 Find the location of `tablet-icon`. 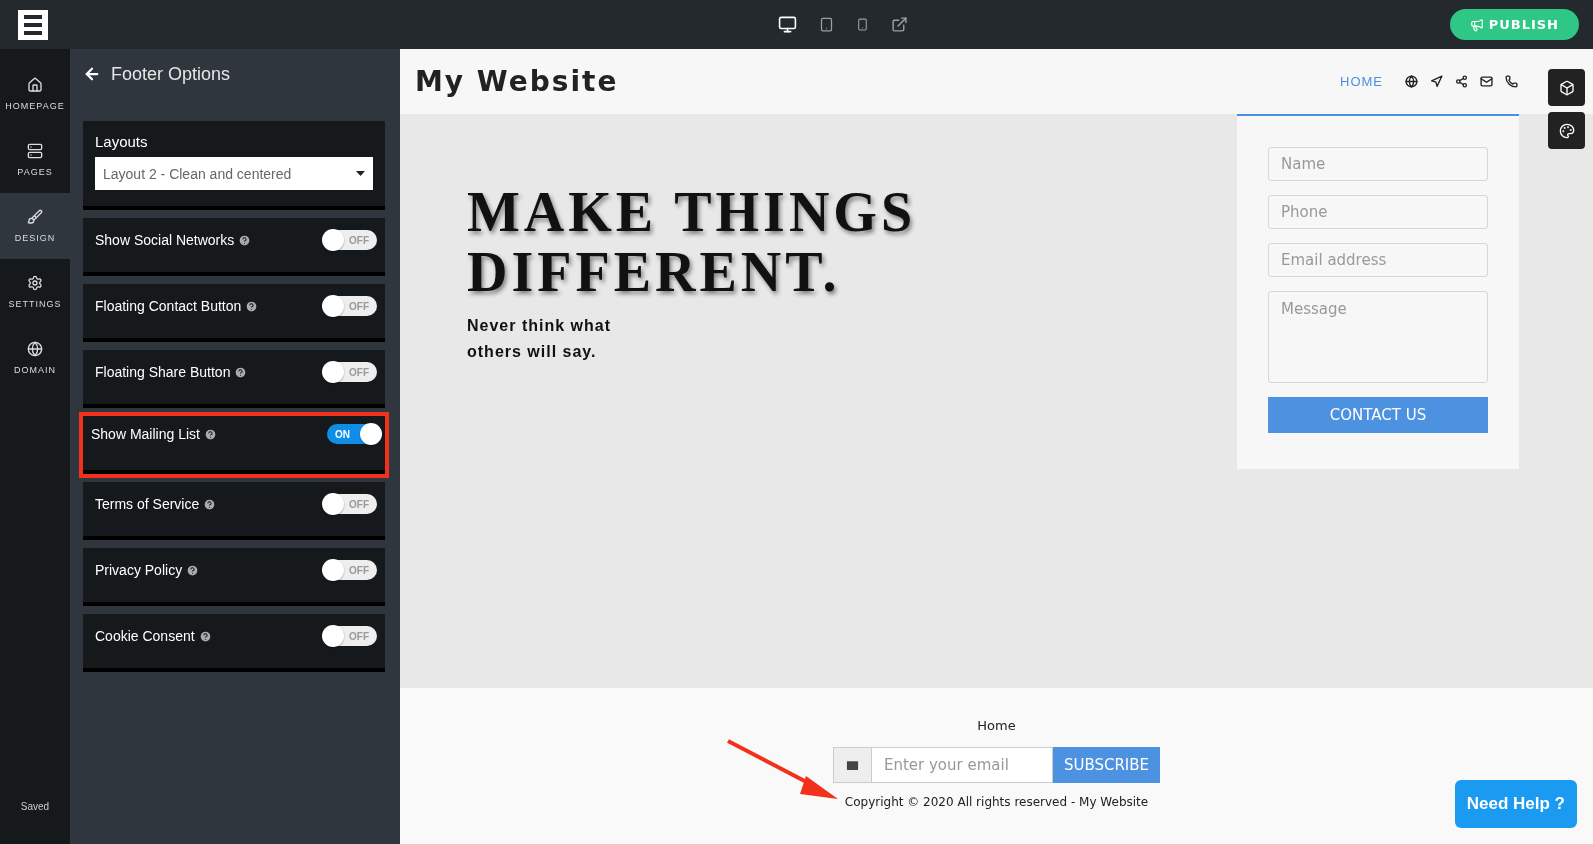

tablet-icon is located at coordinates (826, 24).